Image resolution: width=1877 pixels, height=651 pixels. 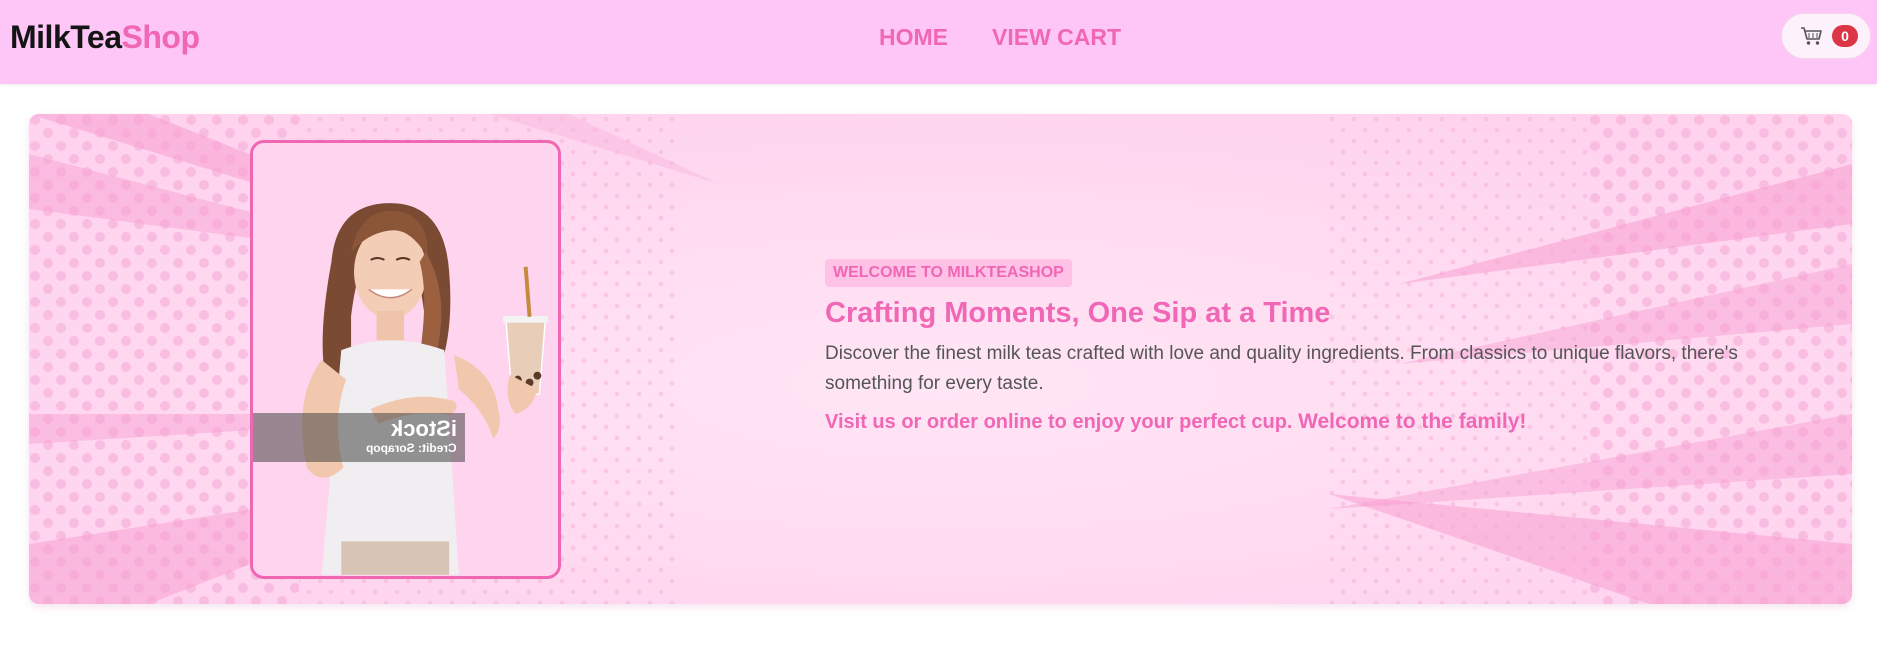 What do you see at coordinates (1056, 37) in the screenshot?
I see `nav-link-view-cart: VIEW CART` at bounding box center [1056, 37].